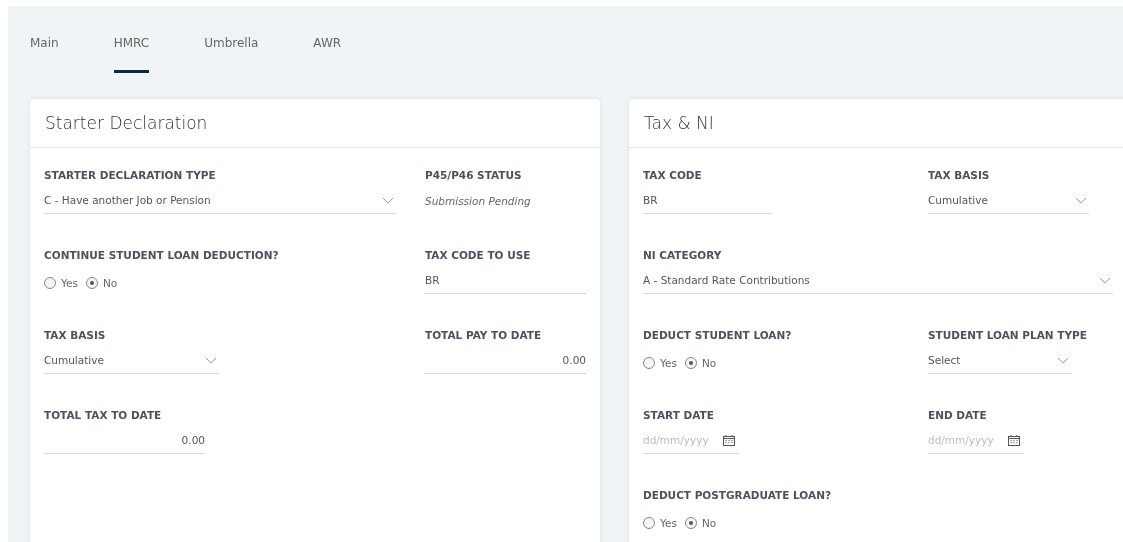 Image resolution: width=1123 pixels, height=542 pixels. What do you see at coordinates (999, 362) in the screenshot?
I see `select-field: Select` at bounding box center [999, 362].